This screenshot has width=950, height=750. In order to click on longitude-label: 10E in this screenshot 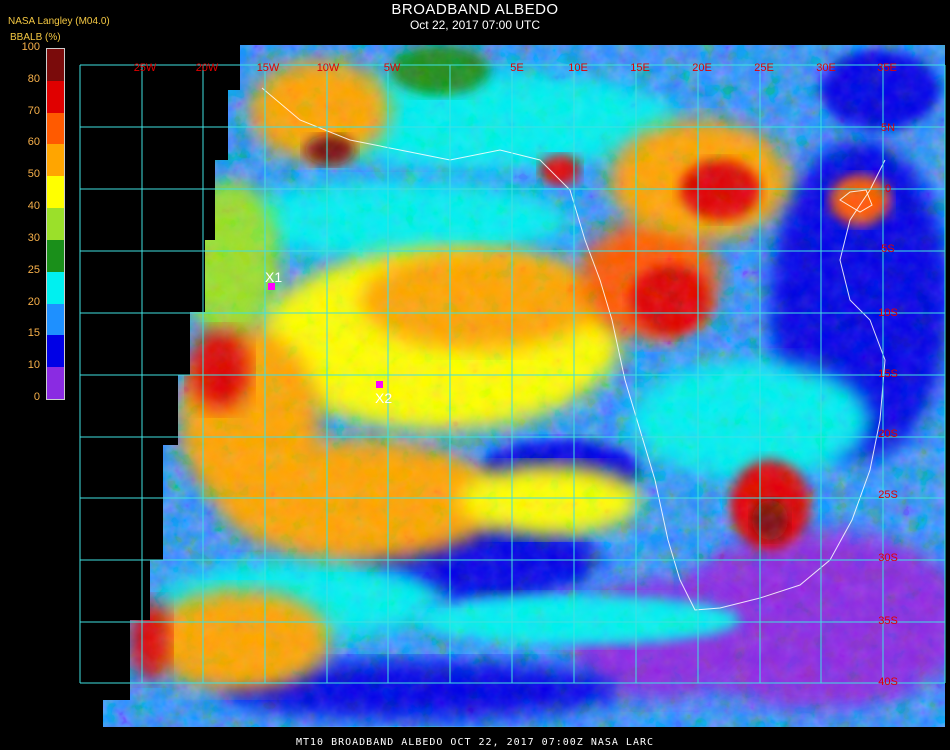, I will do `click(578, 68)`.